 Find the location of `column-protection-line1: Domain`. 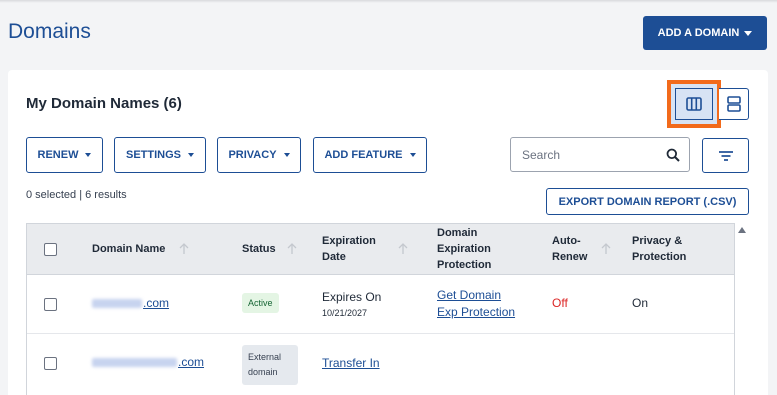

column-protection-line1: Domain is located at coordinates (457, 233).